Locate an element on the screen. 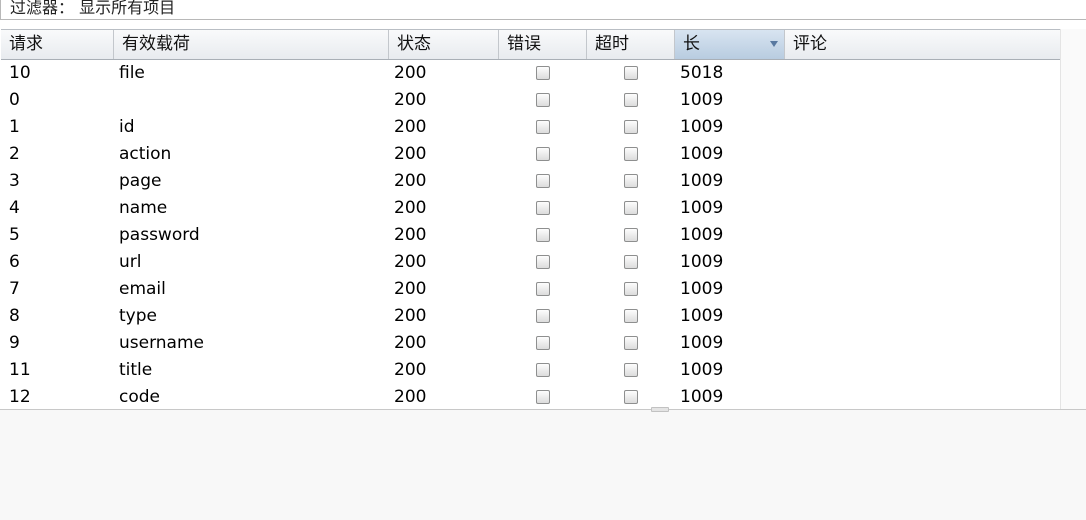 This screenshot has width=1086, height=520. cell-payload: username is located at coordinates (161, 343).